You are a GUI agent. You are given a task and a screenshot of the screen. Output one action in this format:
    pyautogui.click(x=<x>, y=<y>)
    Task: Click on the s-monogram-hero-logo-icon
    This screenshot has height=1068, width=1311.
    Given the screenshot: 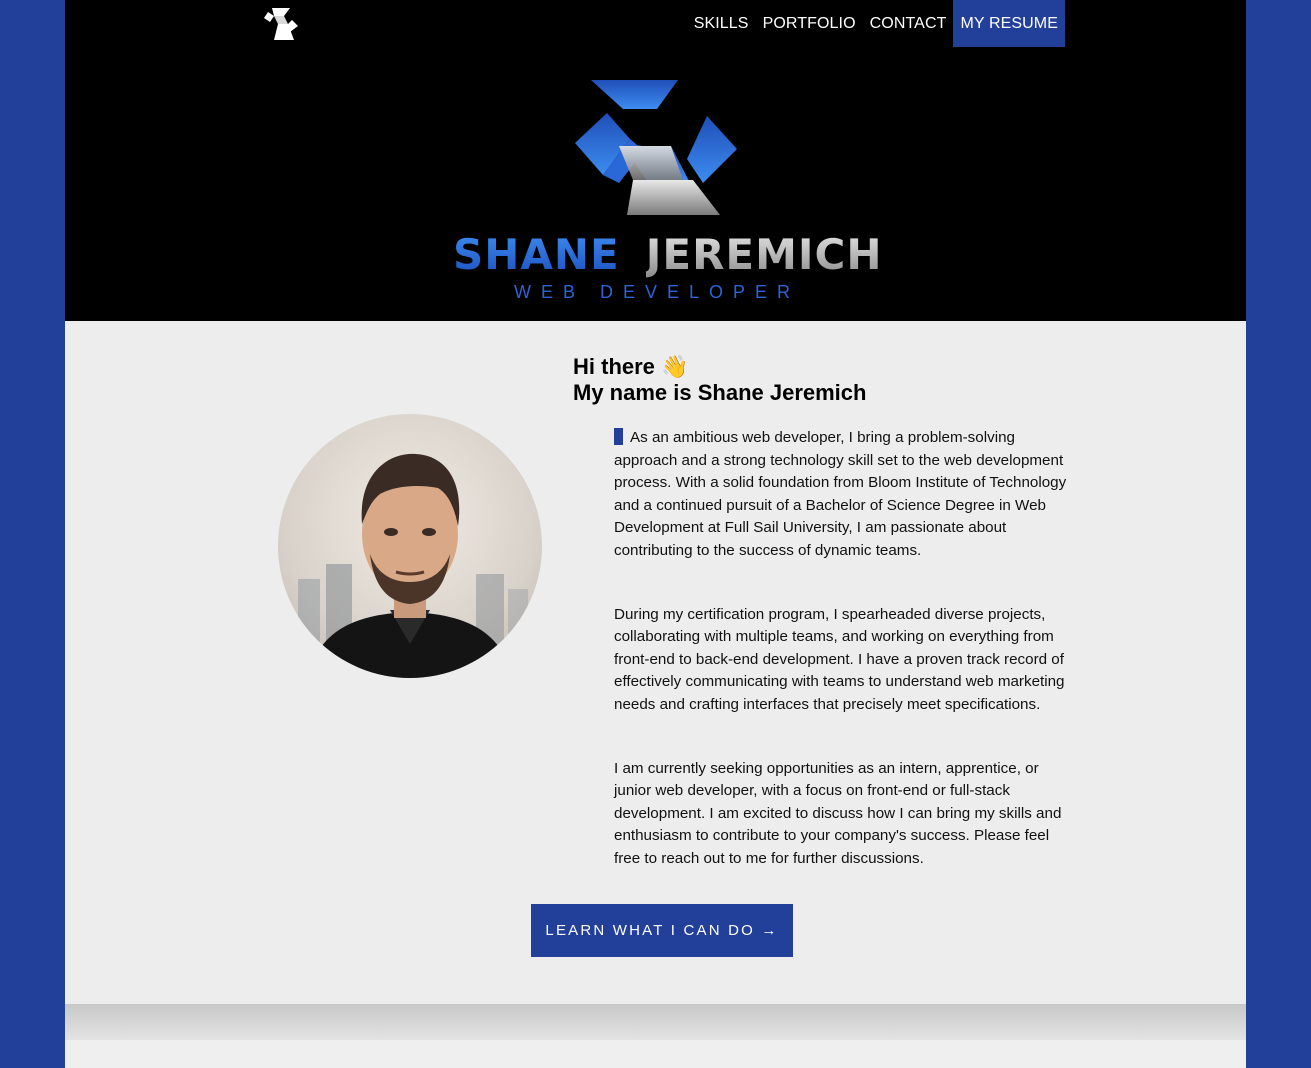 What is the action you would take?
    pyautogui.click(x=656, y=147)
    